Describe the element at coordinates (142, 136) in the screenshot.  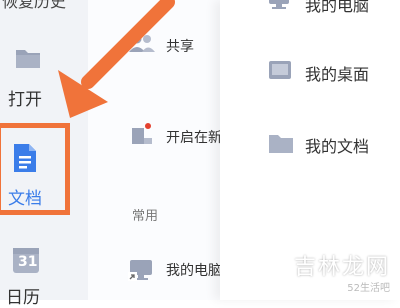
I see `shortcut-icon` at that location.